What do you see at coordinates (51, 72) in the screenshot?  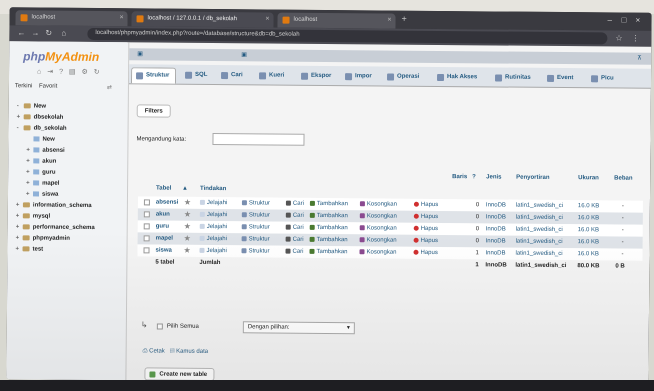 I see `exit-icon: ⇥` at bounding box center [51, 72].